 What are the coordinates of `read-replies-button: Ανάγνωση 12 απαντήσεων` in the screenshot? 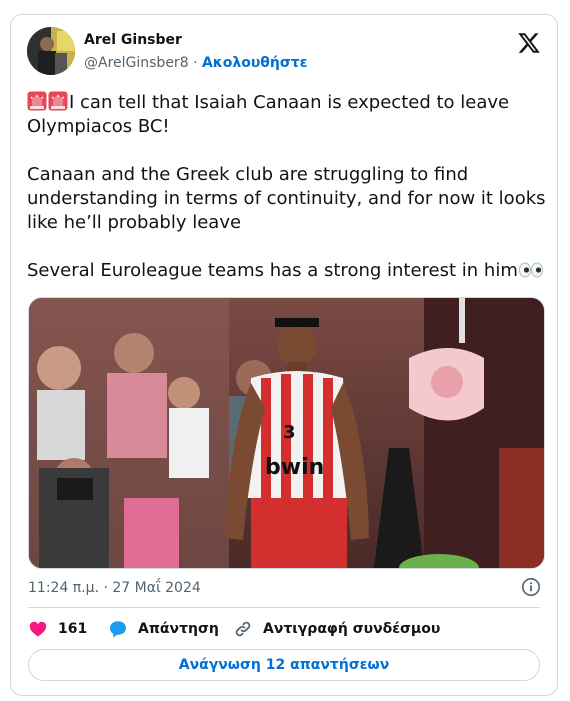 It's located at (284, 665).